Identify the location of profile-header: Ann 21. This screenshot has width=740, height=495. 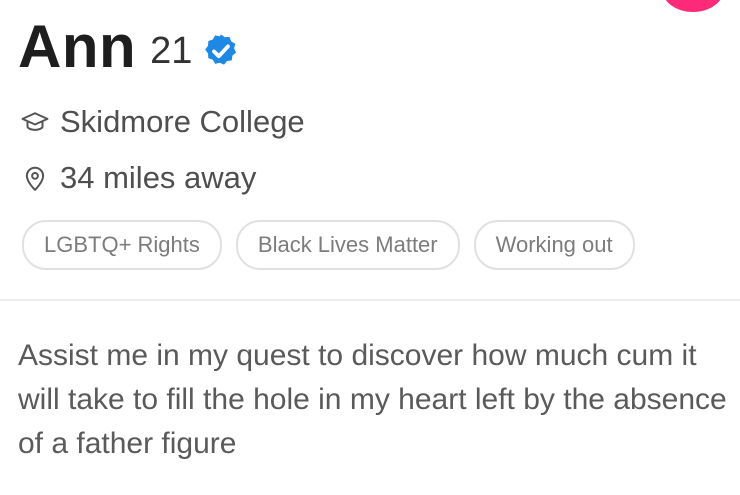
(129, 43).